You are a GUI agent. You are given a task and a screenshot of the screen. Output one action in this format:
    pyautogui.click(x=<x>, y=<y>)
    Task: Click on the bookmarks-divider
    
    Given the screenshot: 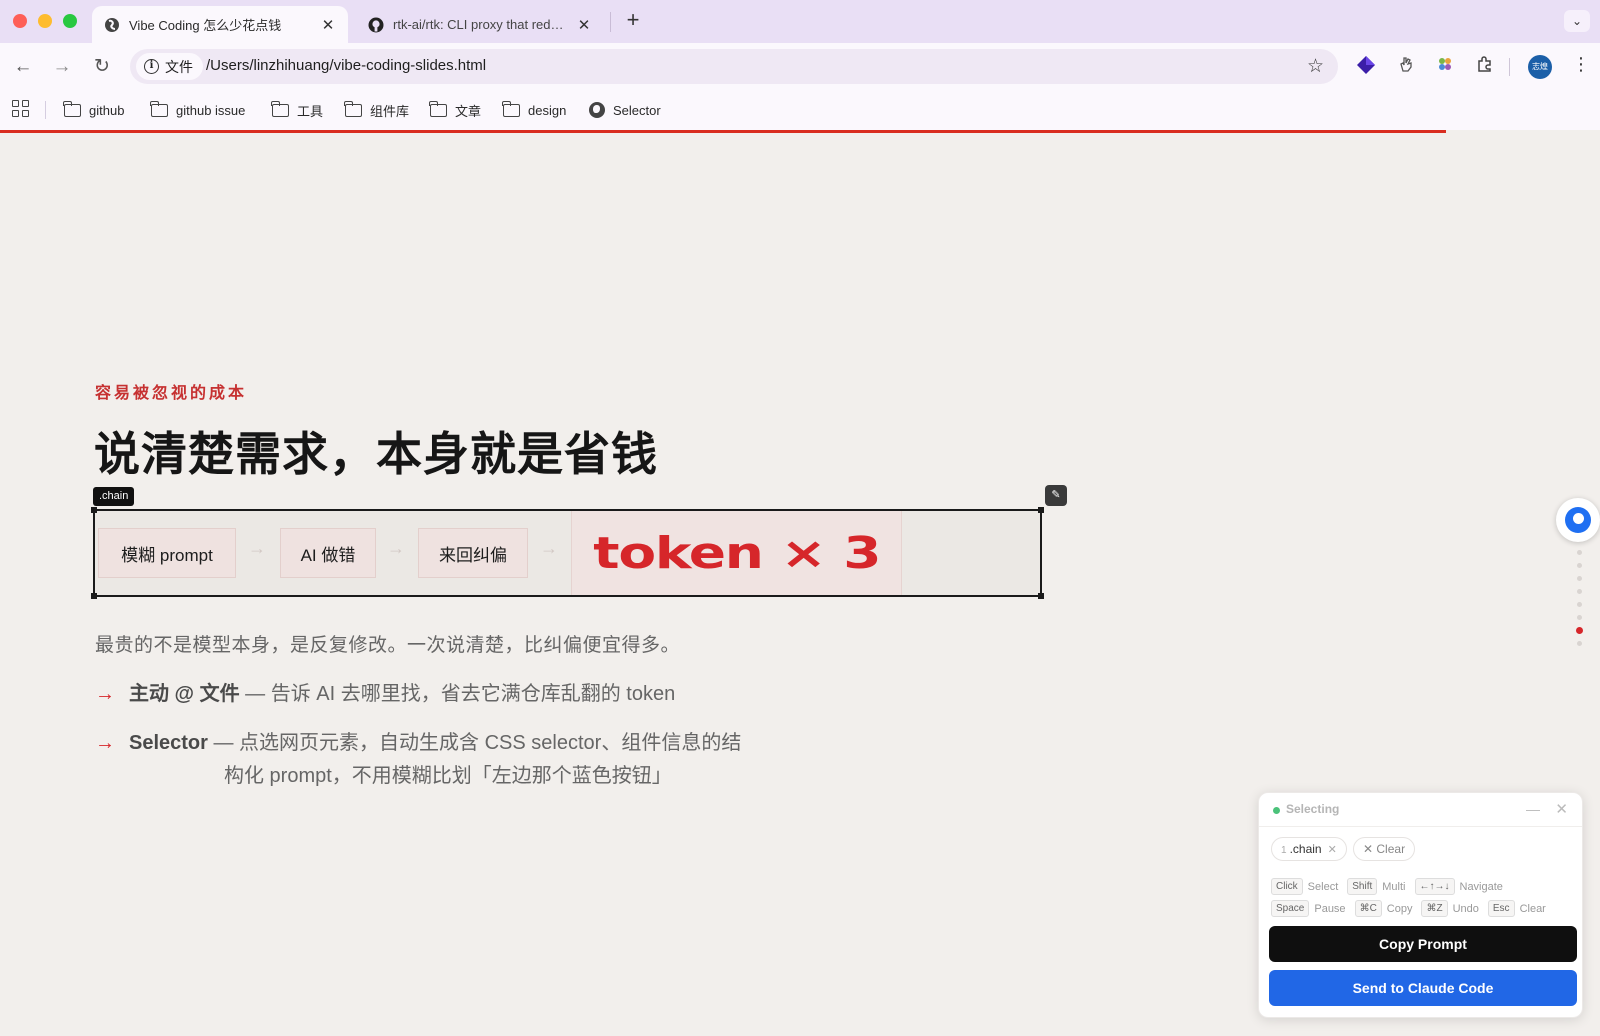 What is the action you would take?
    pyautogui.click(x=45, y=110)
    